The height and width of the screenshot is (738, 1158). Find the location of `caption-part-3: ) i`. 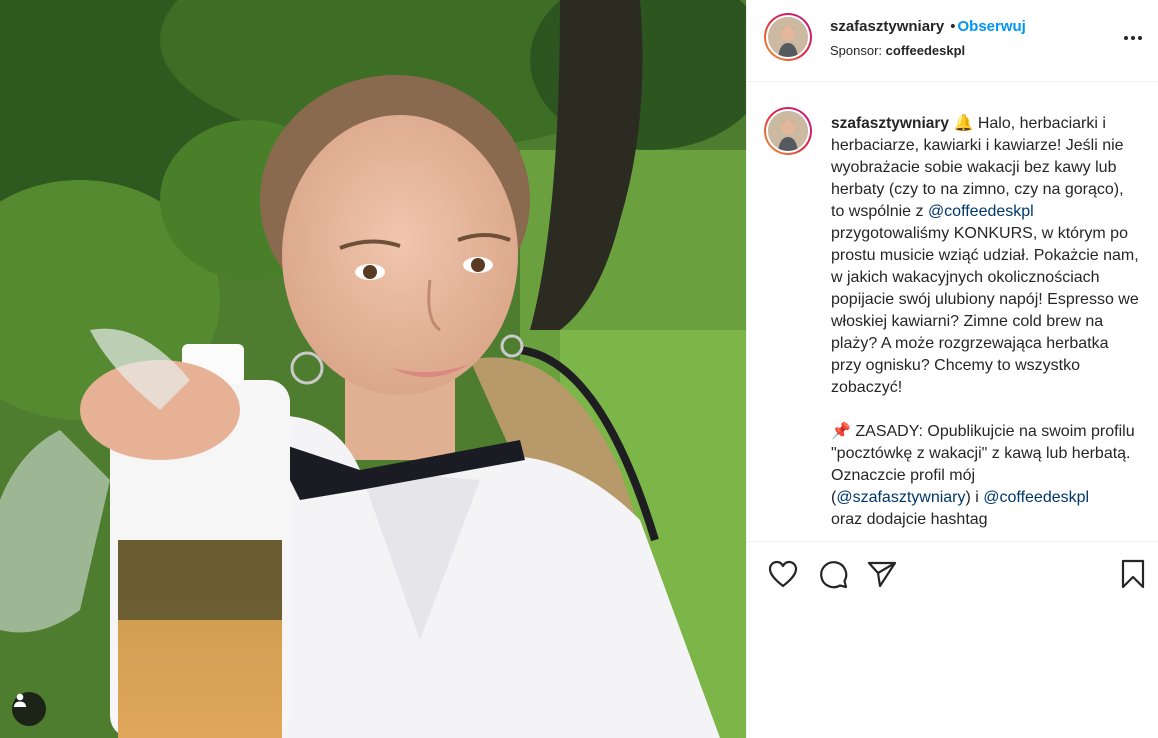

caption-part-3: ) i is located at coordinates (974, 497).